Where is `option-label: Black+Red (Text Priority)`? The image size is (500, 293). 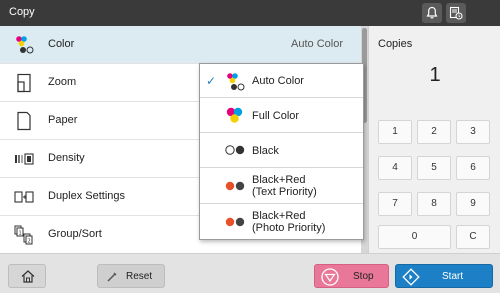
option-label: Black+Red (Text Priority) is located at coordinates (284, 186).